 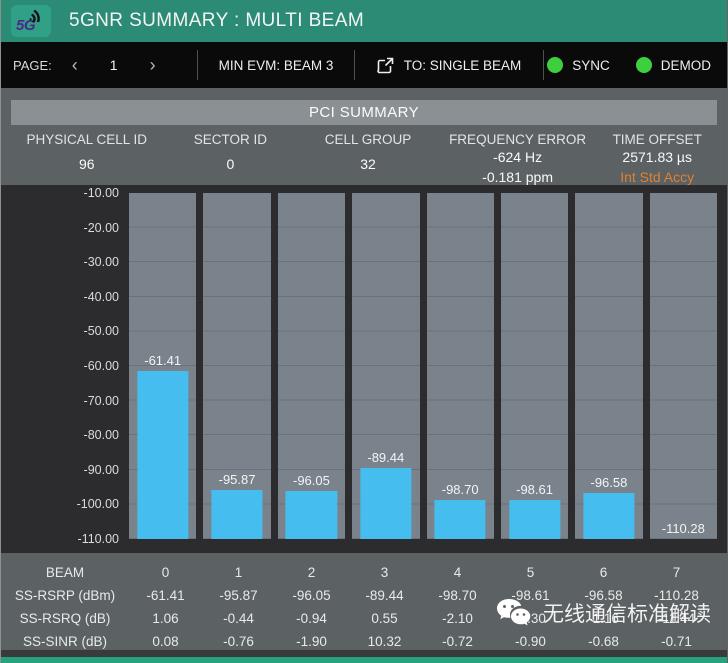 I want to click on pci-field-value: 2571.83 µs, so click(x=657, y=157).